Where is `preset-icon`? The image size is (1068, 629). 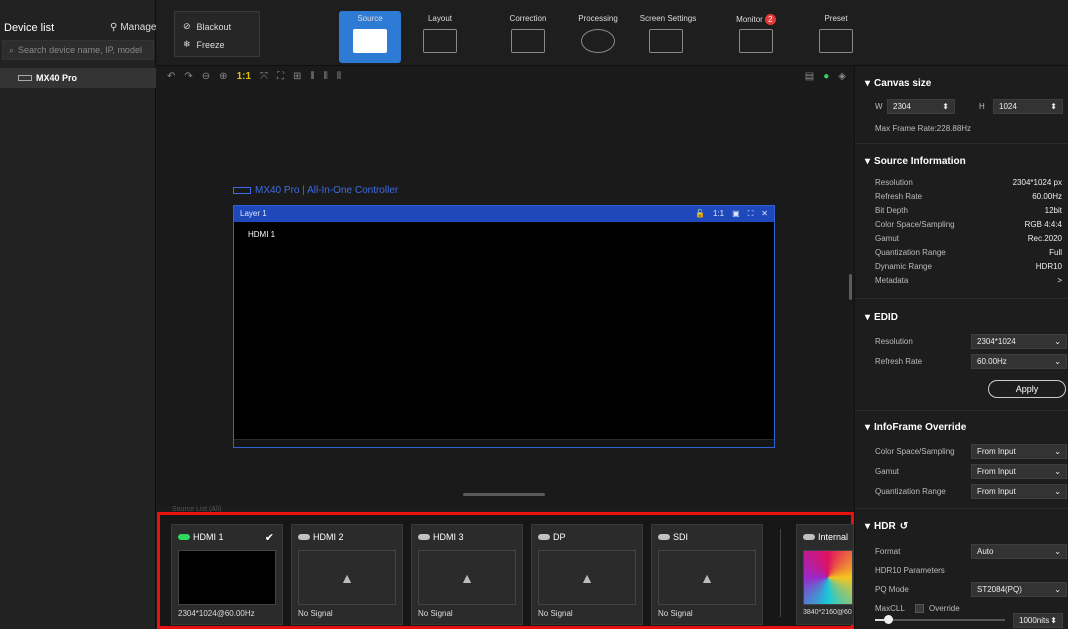 preset-icon is located at coordinates (836, 41).